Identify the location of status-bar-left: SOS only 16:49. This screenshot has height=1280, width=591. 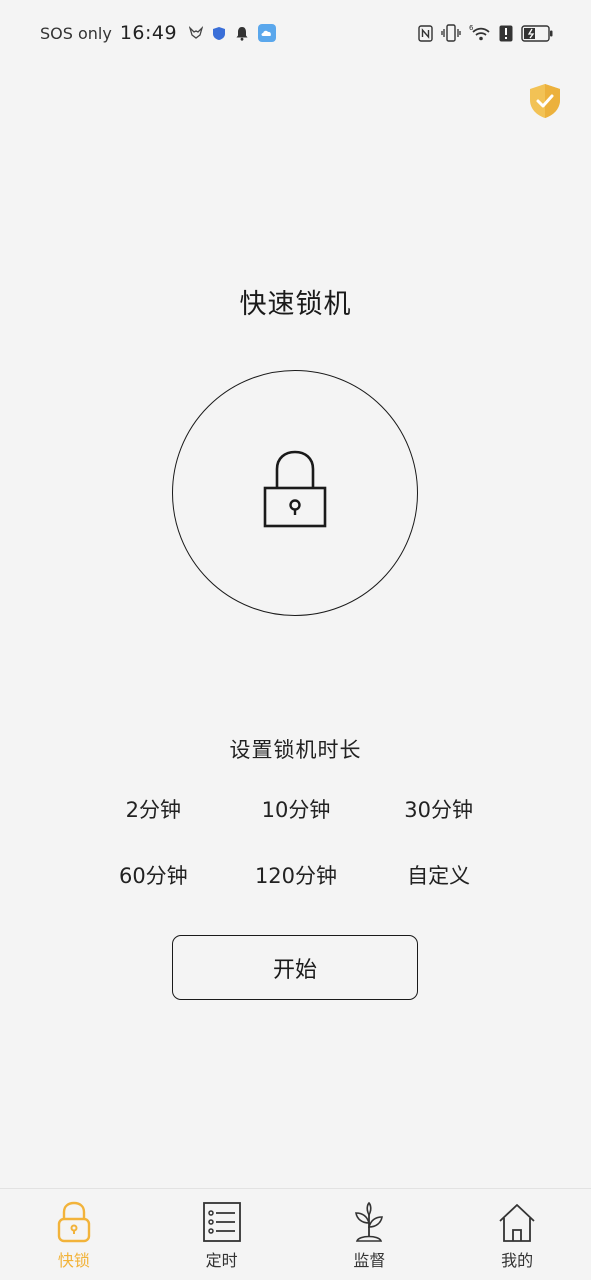
(158, 33).